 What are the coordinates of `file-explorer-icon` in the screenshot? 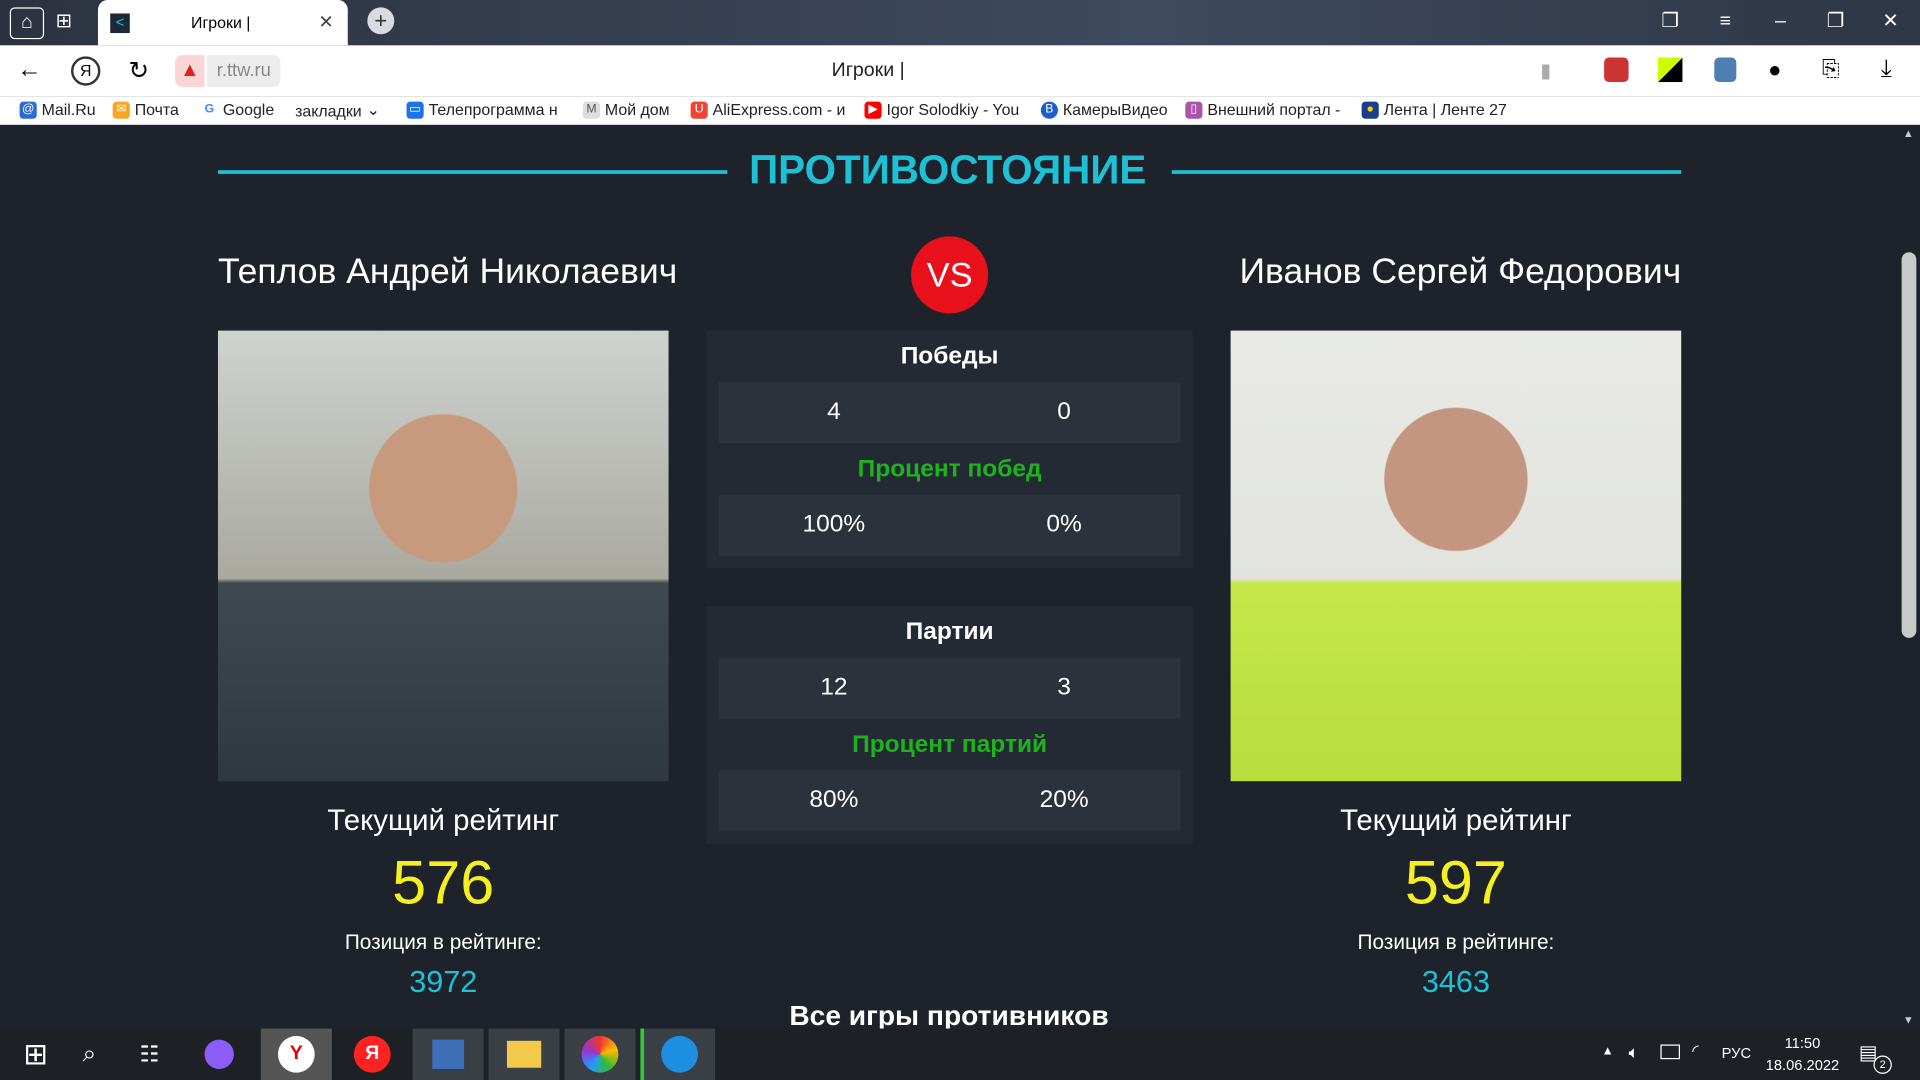 It's located at (524, 1054).